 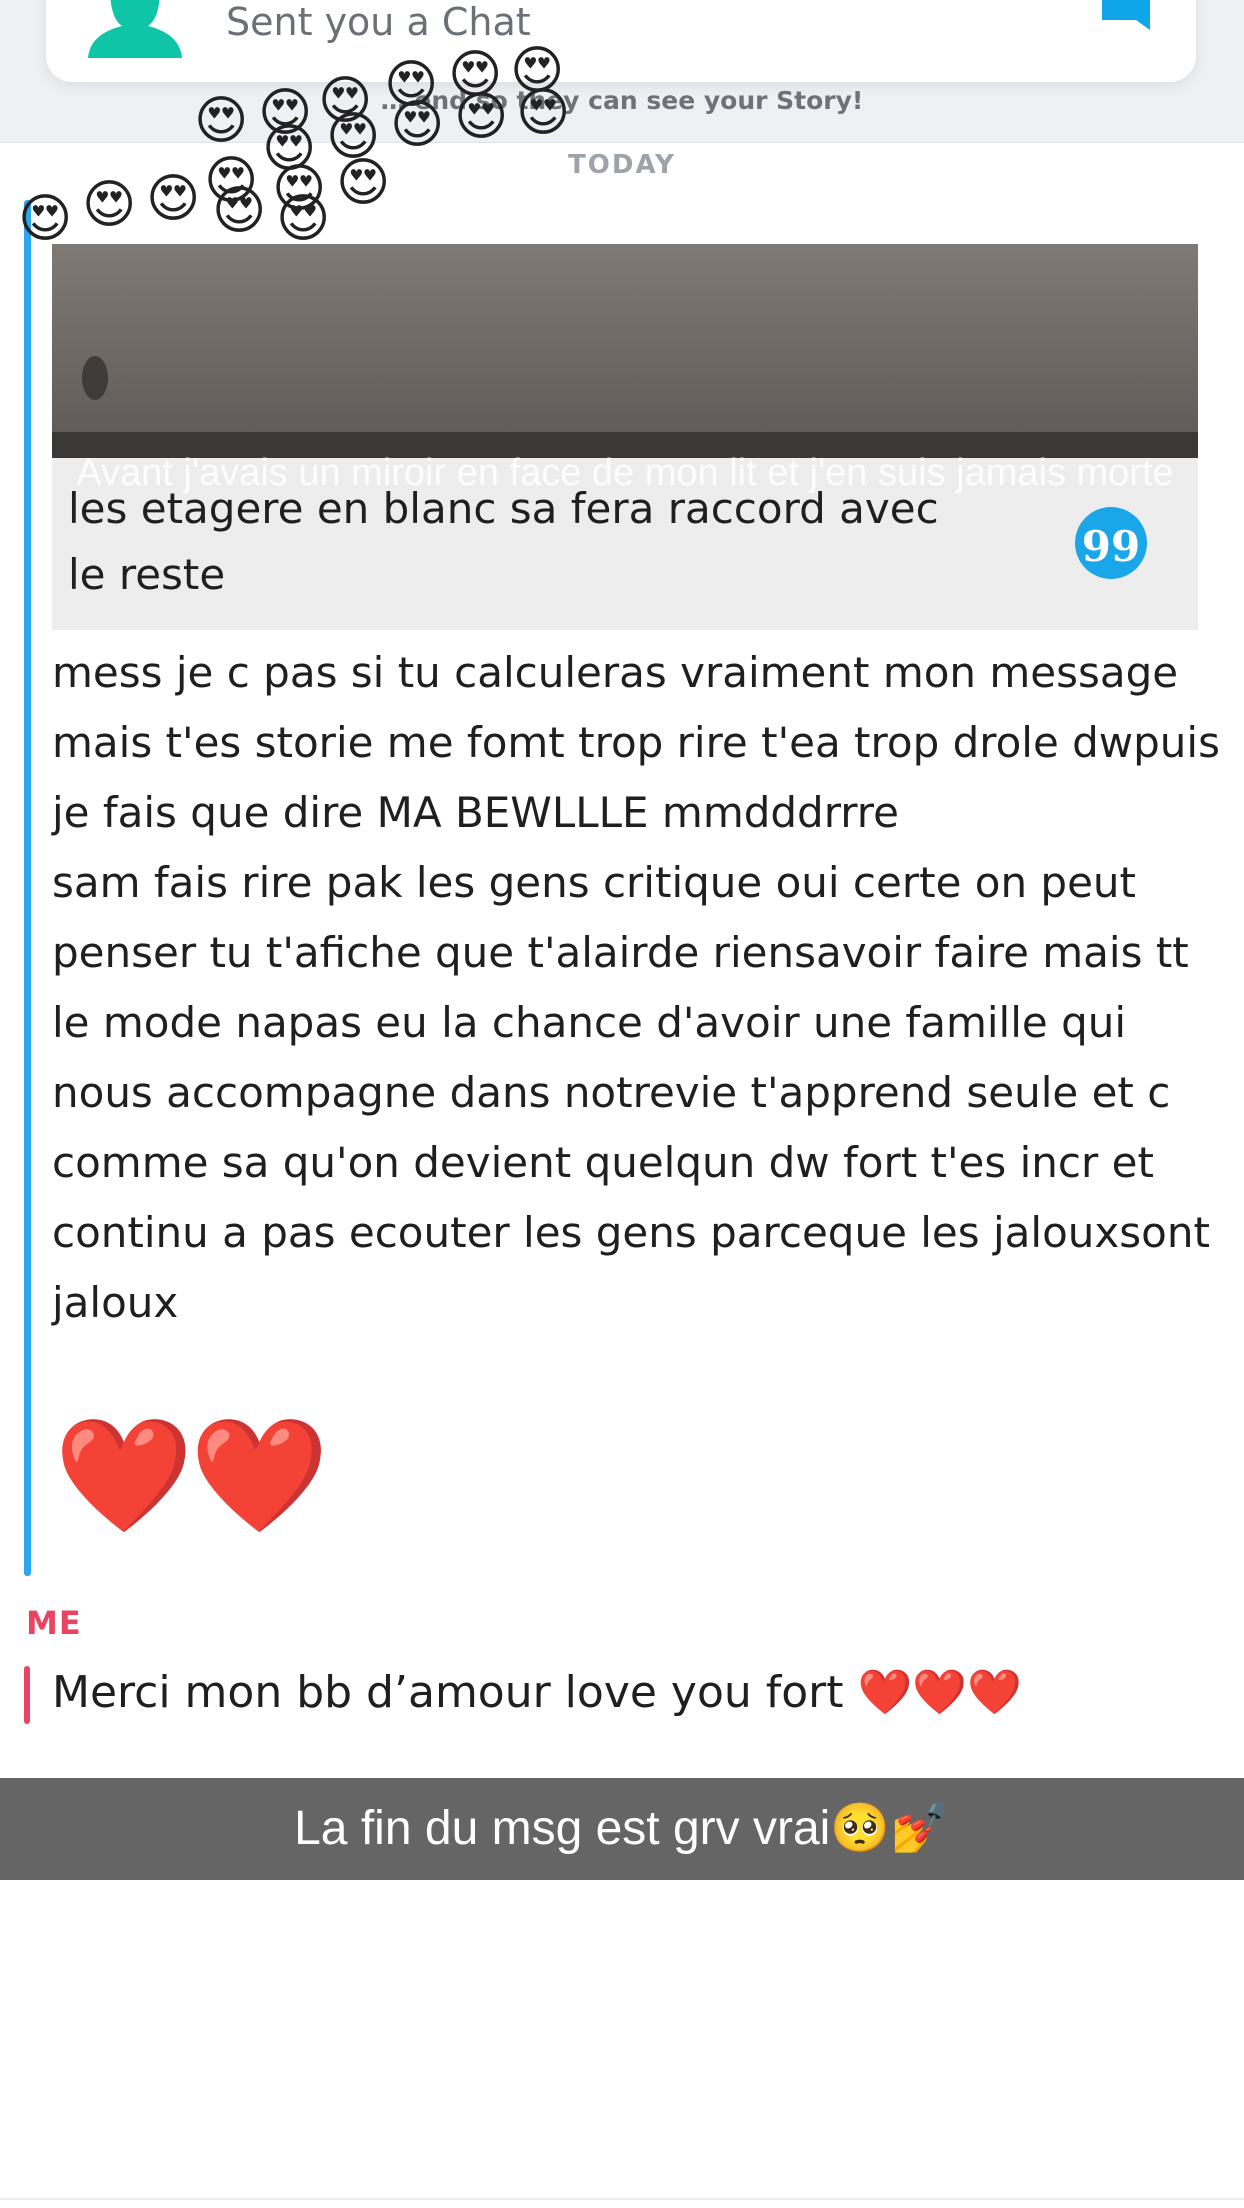 I want to click on overlay-caption-text: La fin du msg est grv vrai🥺💅, so click(x=622, y=1828).